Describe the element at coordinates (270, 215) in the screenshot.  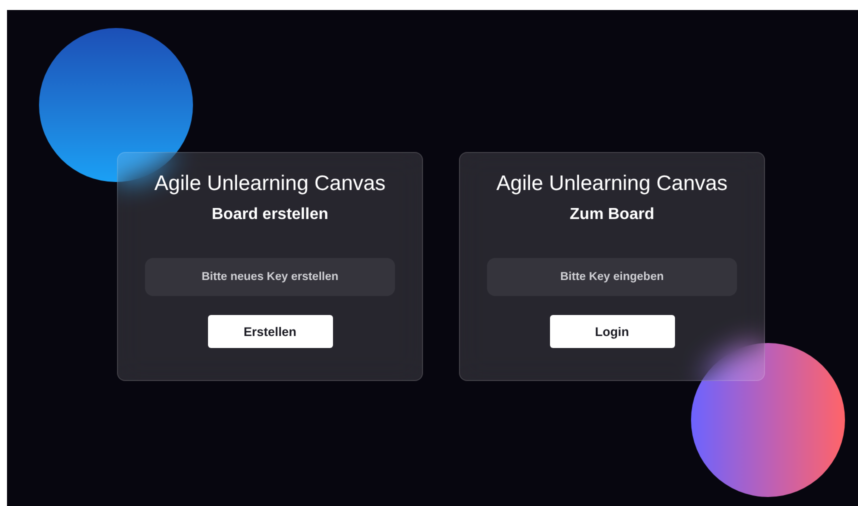
I see `card-subtitle: Board erstellen` at that location.